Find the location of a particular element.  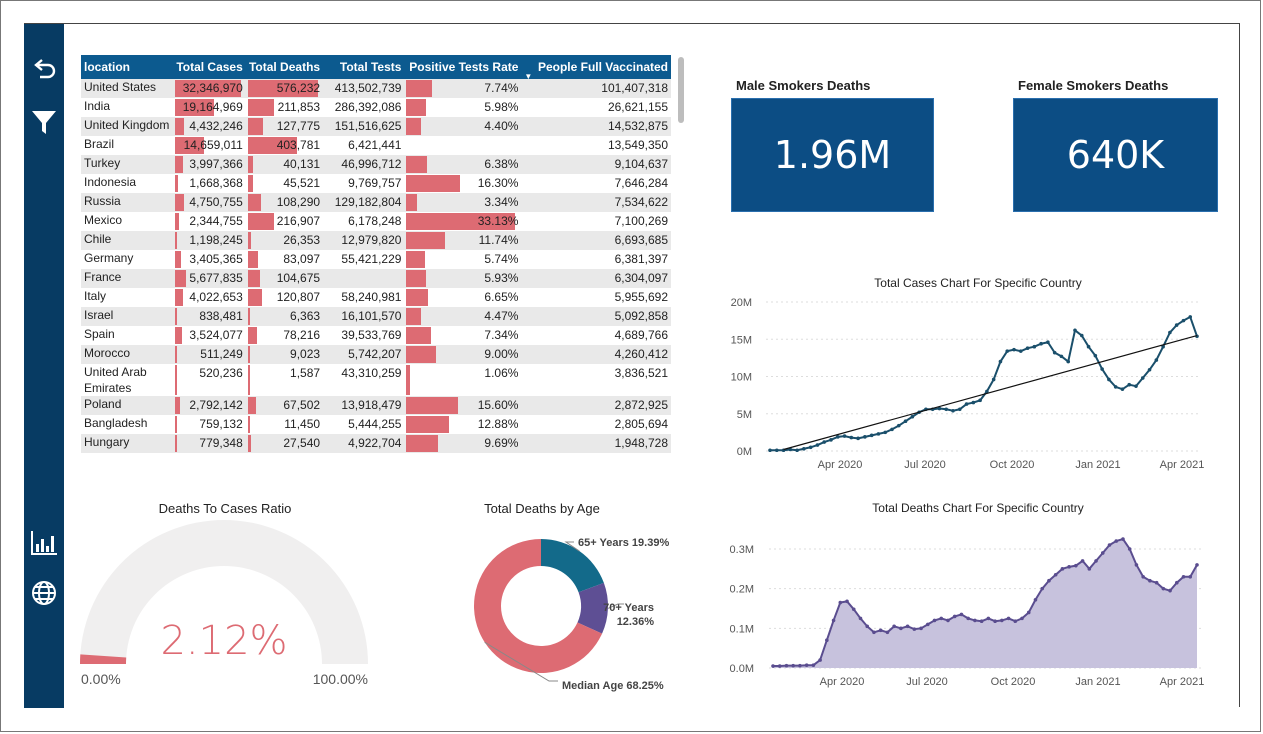

column-header-total-deaths: Total Deaths is located at coordinates (284, 67).